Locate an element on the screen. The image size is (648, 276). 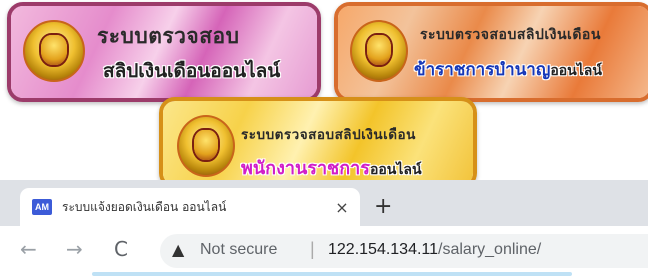
url-text: 122.154.134.11/salary_online/ is located at coordinates (434, 250).